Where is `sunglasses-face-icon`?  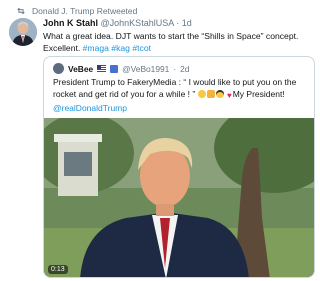
sunglasses-face-icon is located at coordinates (219, 94).